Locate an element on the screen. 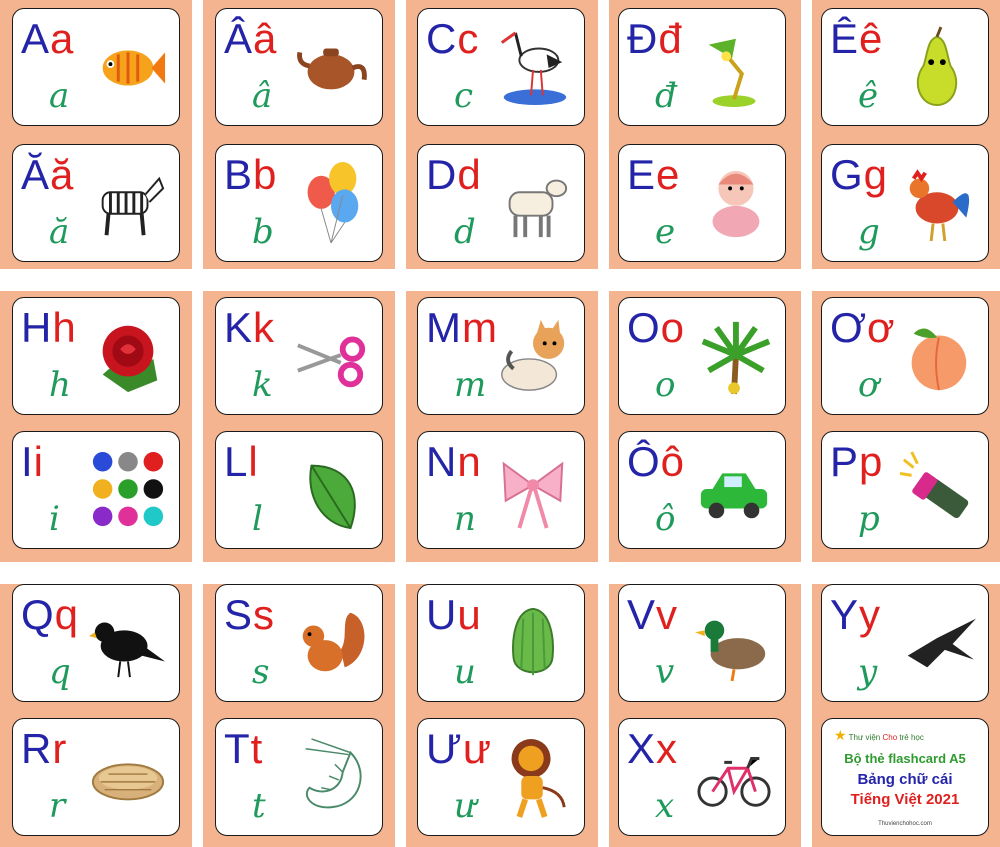 Image resolution: width=1000 pixels, height=847 pixels. lowercase-letter: v is located at coordinates (667, 614).